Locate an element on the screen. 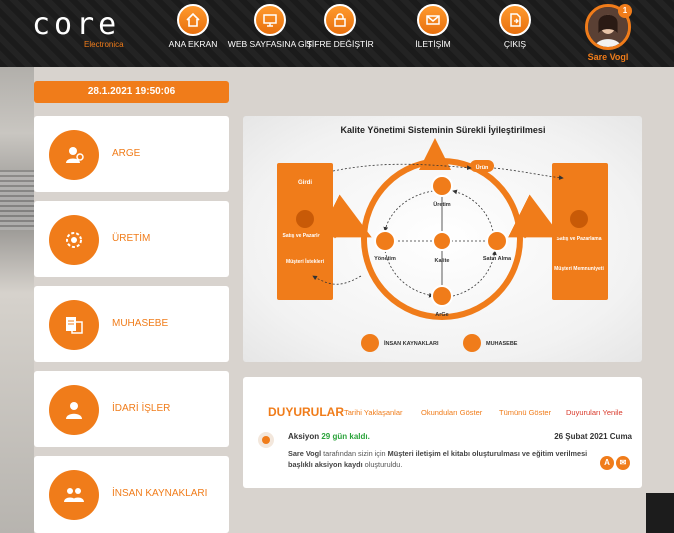 This screenshot has height=533, width=674. module-card-idari-isler: İDARİ İŞLER is located at coordinates (131, 409).